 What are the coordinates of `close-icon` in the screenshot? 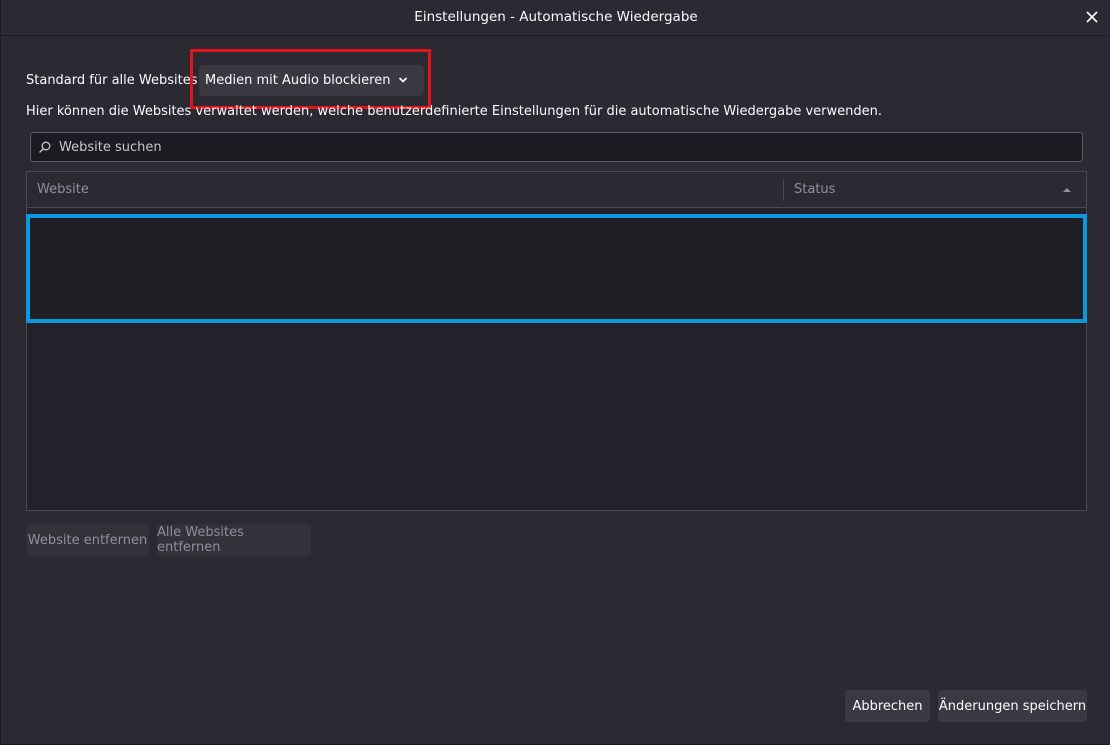 It's located at (1092, 17).